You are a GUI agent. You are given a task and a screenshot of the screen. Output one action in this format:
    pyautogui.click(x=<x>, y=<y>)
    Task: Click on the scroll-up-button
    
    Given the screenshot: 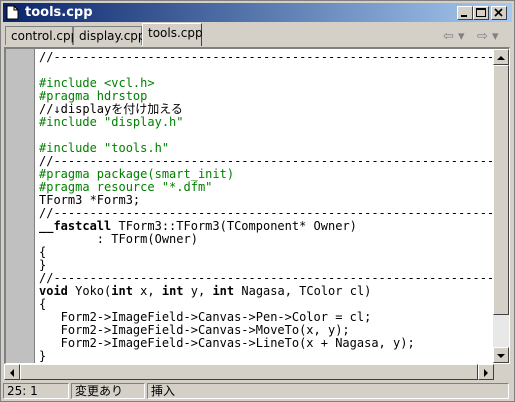 What is the action you would take?
    pyautogui.click(x=501, y=57)
    